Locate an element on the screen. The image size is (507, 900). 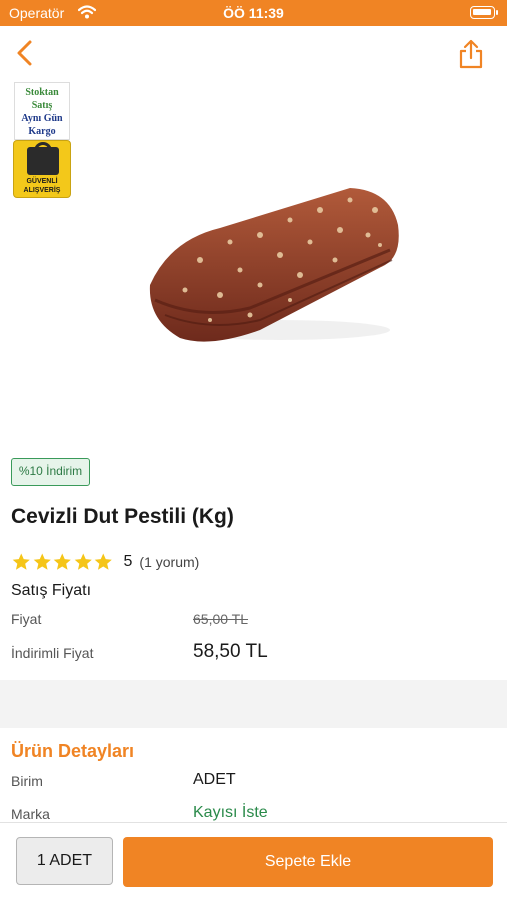
clock: ÖÖ 11:39 is located at coordinates (253, 13).